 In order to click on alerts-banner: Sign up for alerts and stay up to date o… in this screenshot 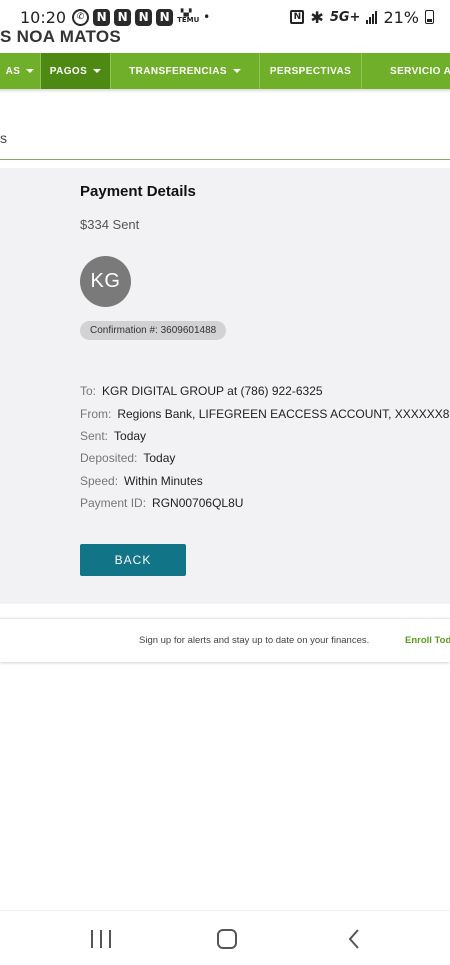, I will do `click(225, 640)`.